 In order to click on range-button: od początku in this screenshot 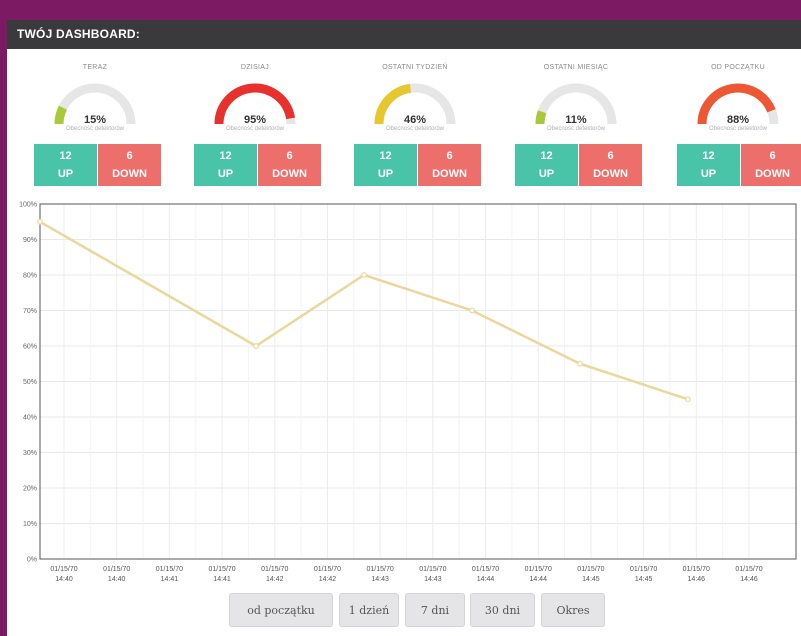, I will do `click(281, 610)`.